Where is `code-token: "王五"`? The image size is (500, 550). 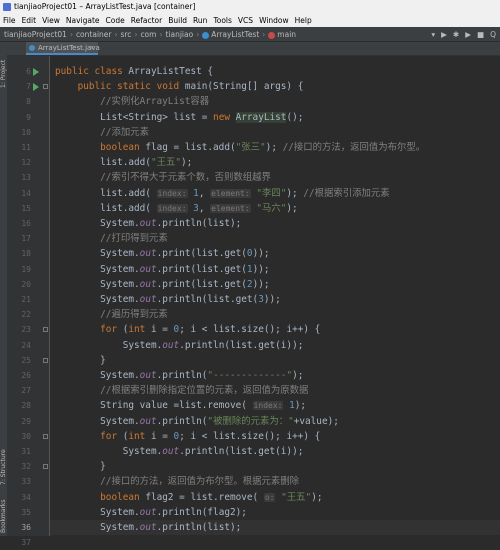
code-token: "王五" is located at coordinates (296, 497).